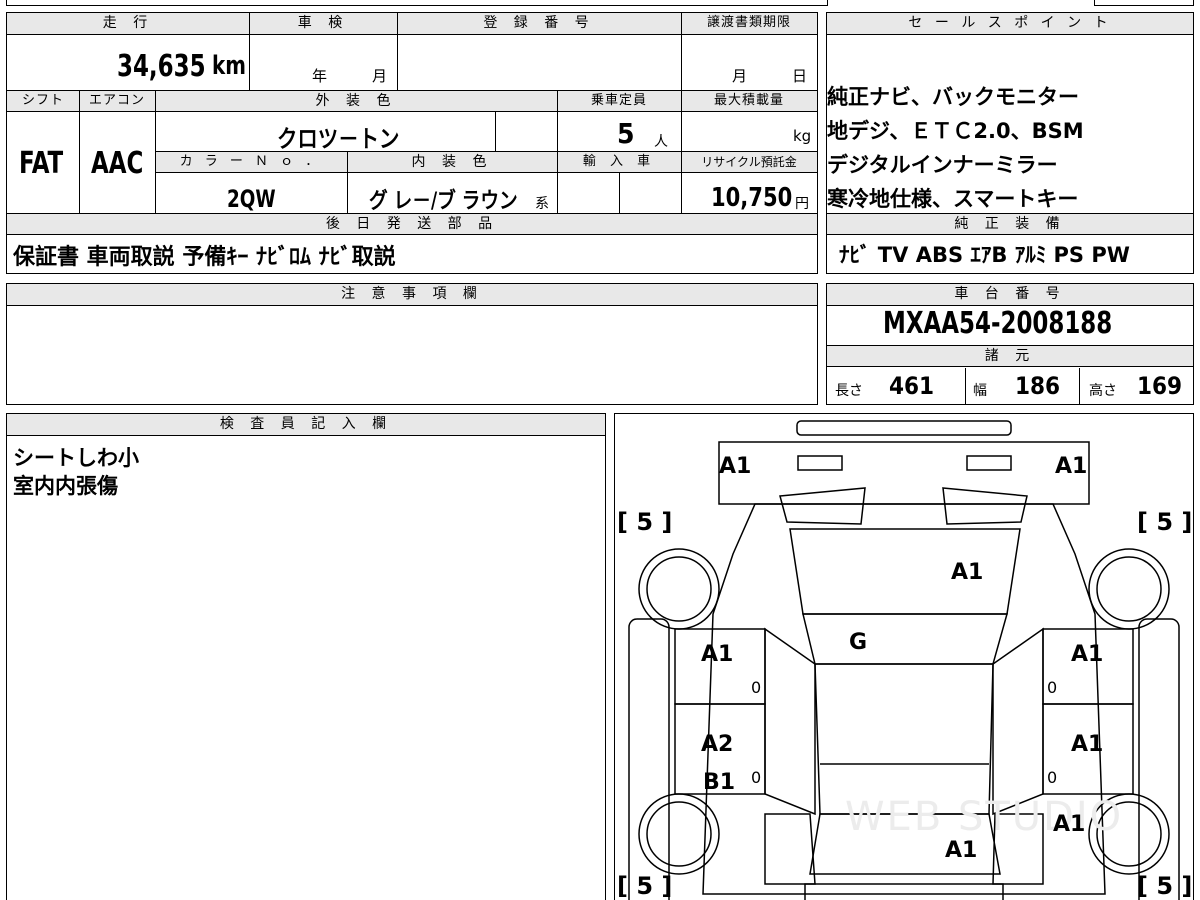  I want to click on exterior-color-value: クロツ－トン, so click(338, 139).